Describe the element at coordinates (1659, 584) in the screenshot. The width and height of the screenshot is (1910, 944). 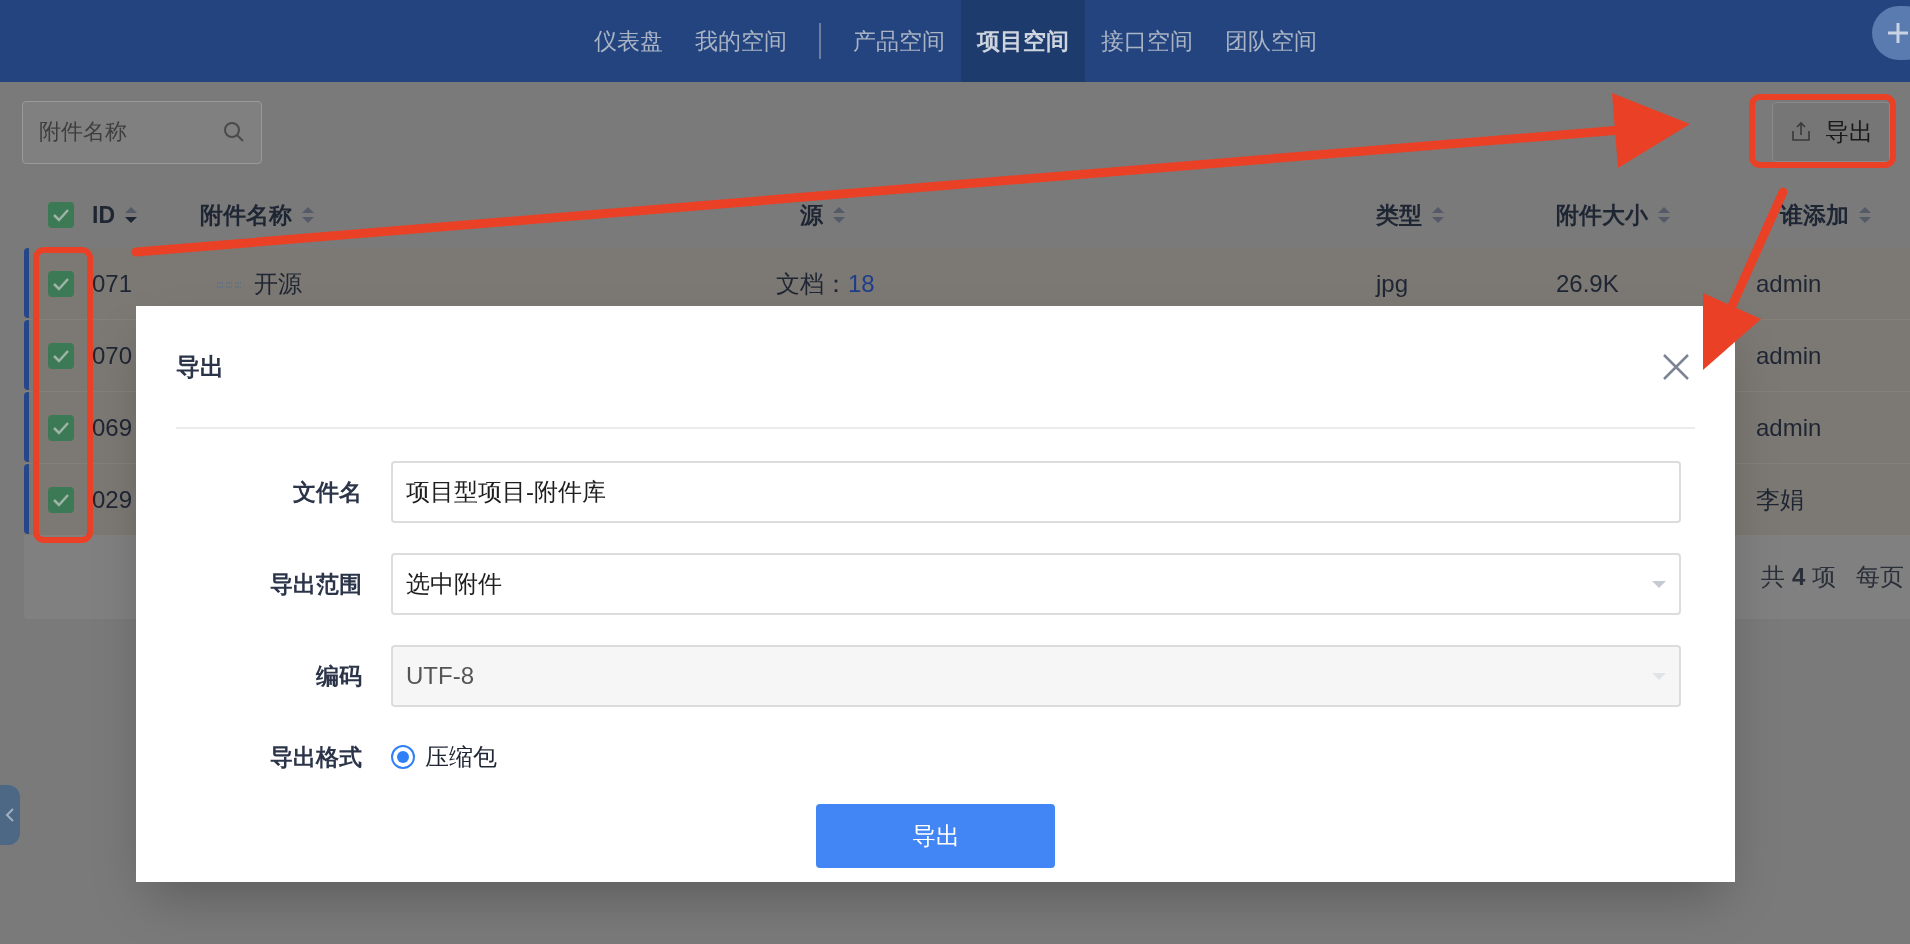
I see `caret-icon` at that location.